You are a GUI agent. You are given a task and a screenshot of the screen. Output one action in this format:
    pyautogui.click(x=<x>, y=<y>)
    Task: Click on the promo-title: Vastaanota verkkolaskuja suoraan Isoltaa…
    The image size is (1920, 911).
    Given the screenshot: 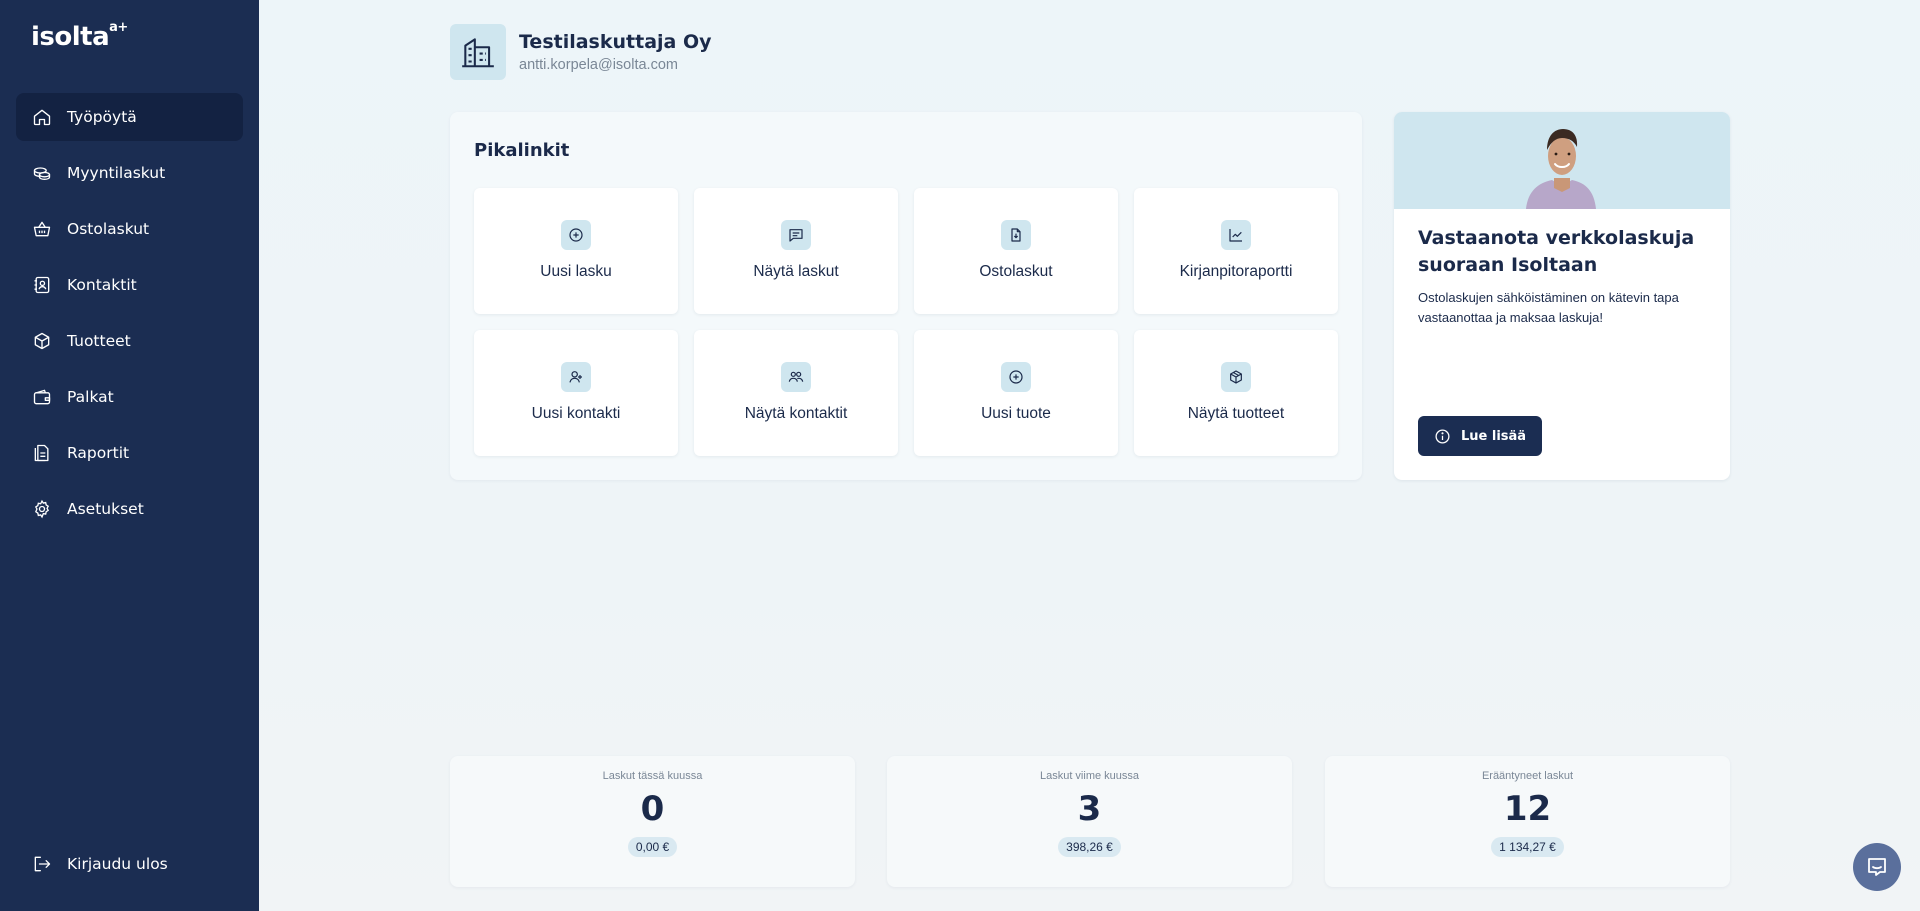 What is the action you would take?
    pyautogui.click(x=1556, y=251)
    